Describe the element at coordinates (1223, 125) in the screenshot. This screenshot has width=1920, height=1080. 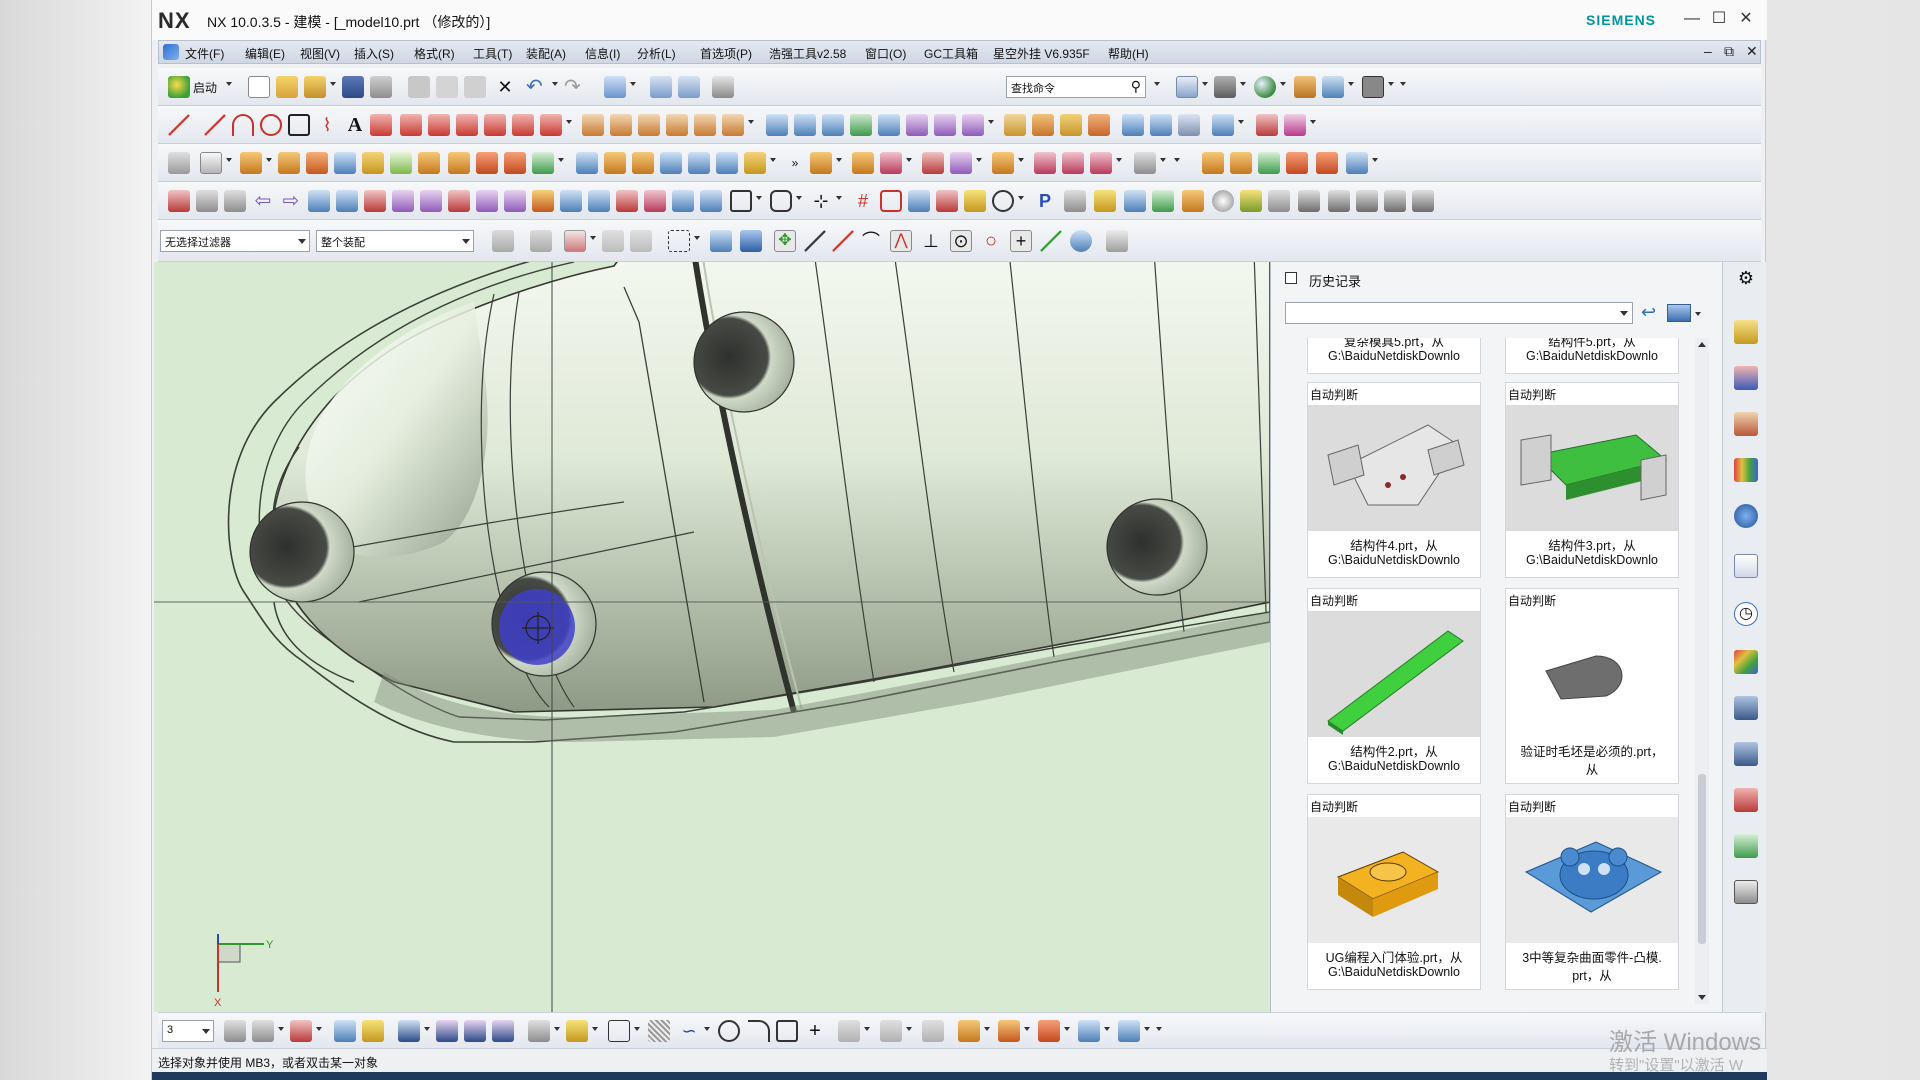
I see `isoparametric-icon` at that location.